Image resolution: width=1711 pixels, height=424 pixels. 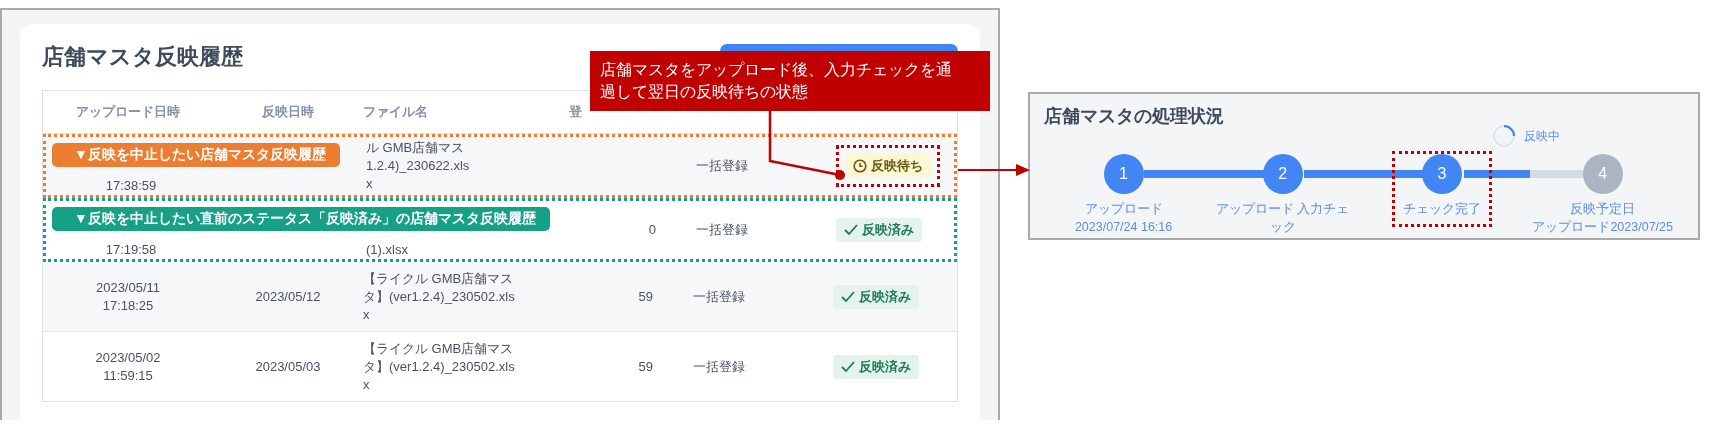 What do you see at coordinates (994, 170) in the screenshot?
I see `arrow` at bounding box center [994, 170].